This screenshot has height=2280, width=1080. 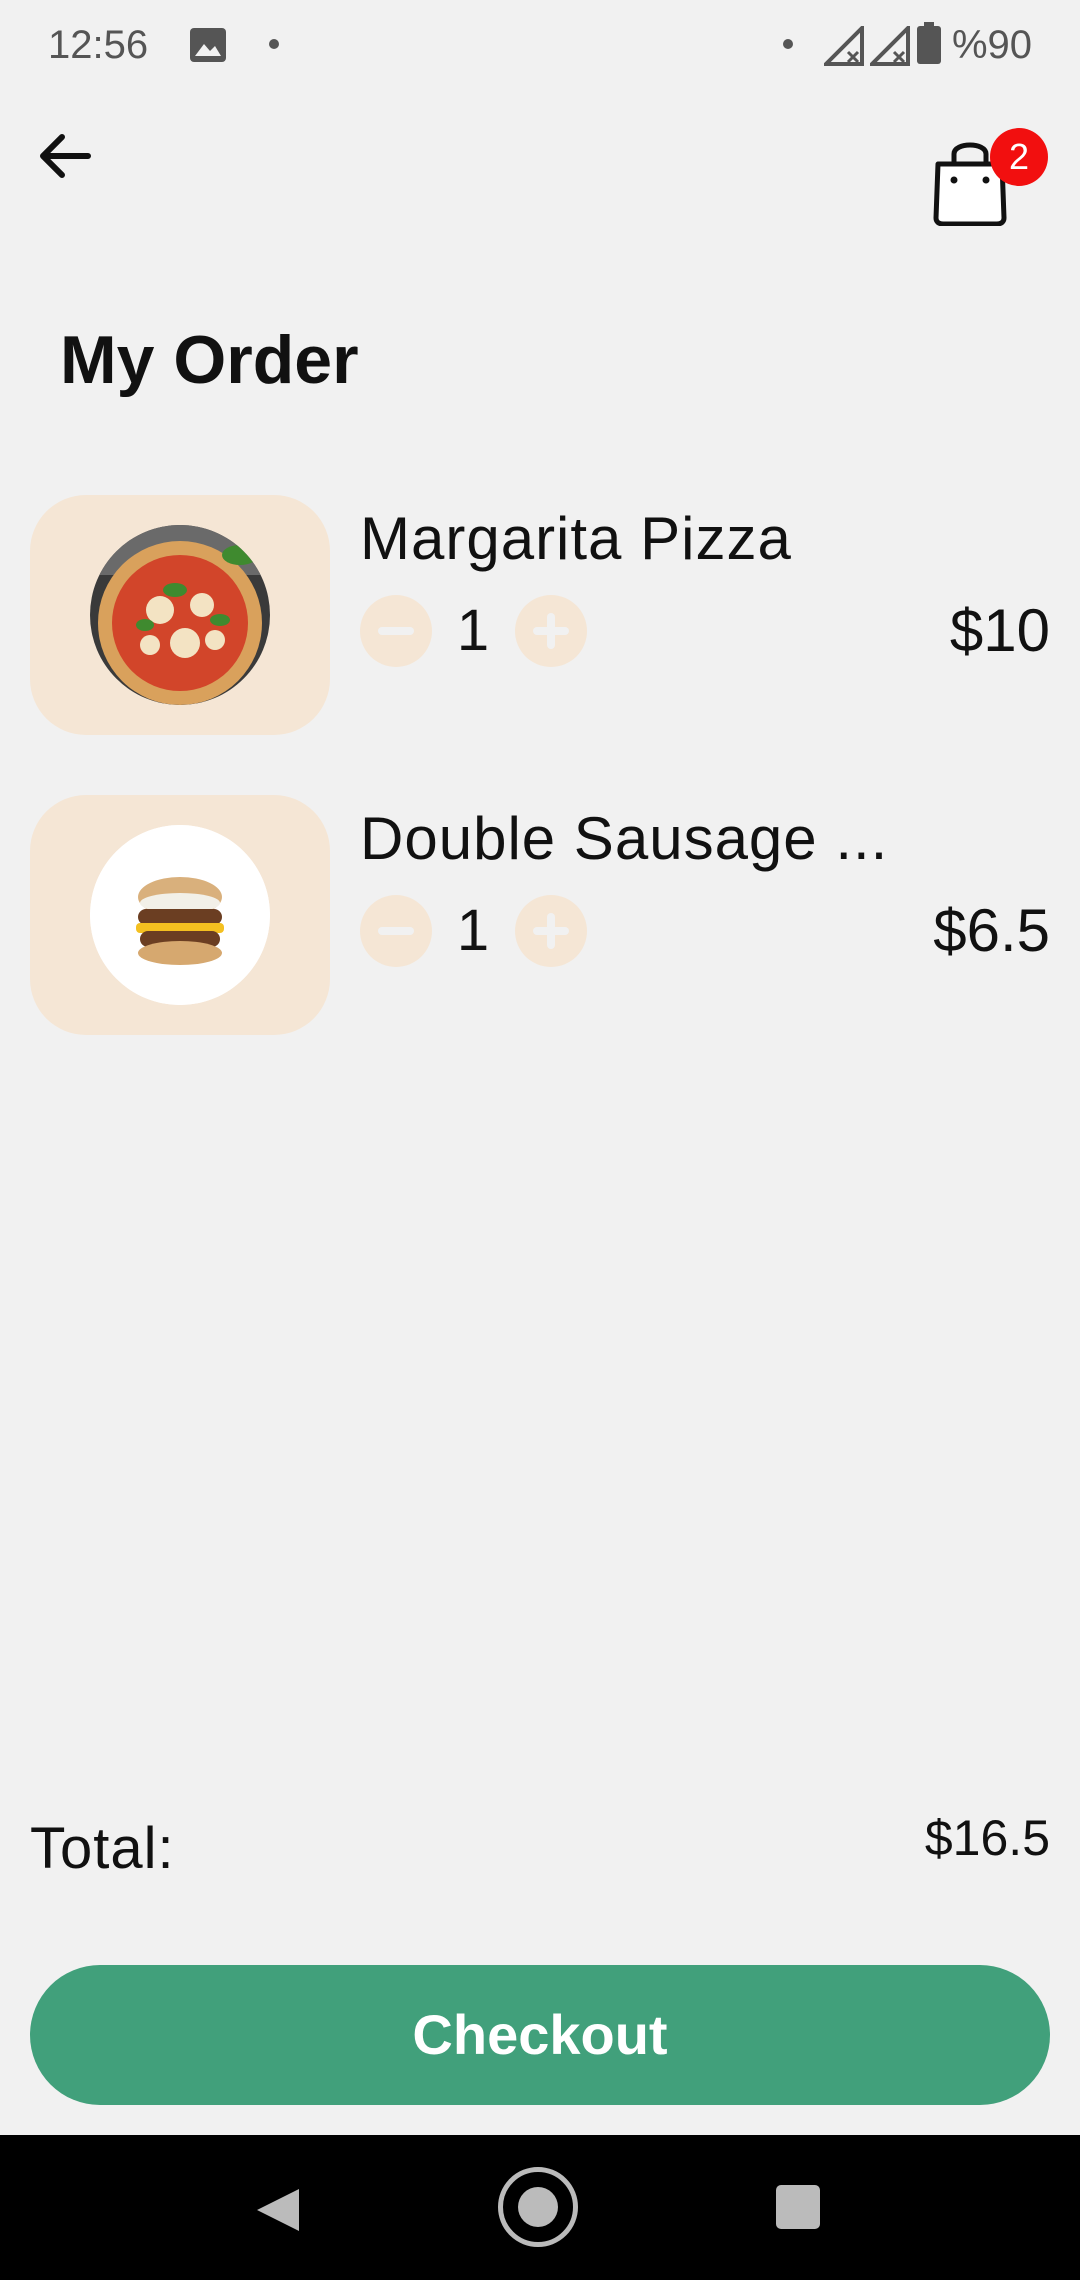 I want to click on status-bar: 12:56 %90, so click(x=540, y=45).